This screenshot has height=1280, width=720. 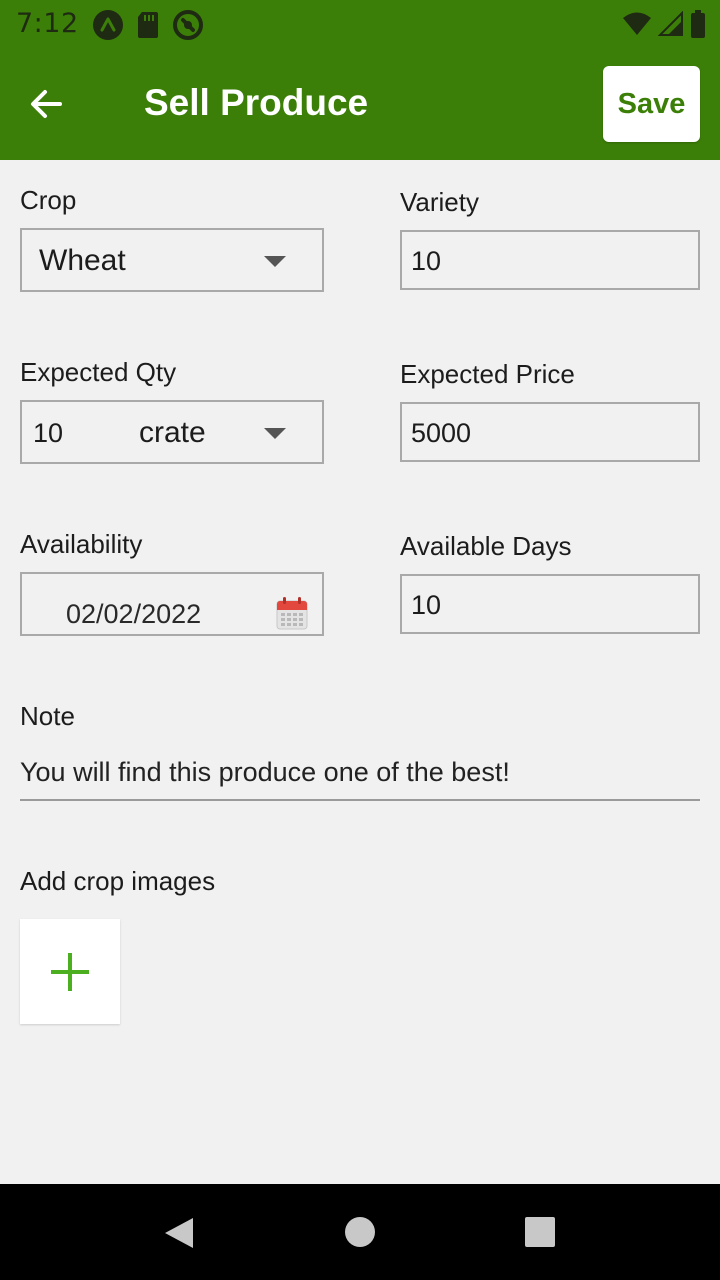 I want to click on available-days-field: 10, so click(x=550, y=604).